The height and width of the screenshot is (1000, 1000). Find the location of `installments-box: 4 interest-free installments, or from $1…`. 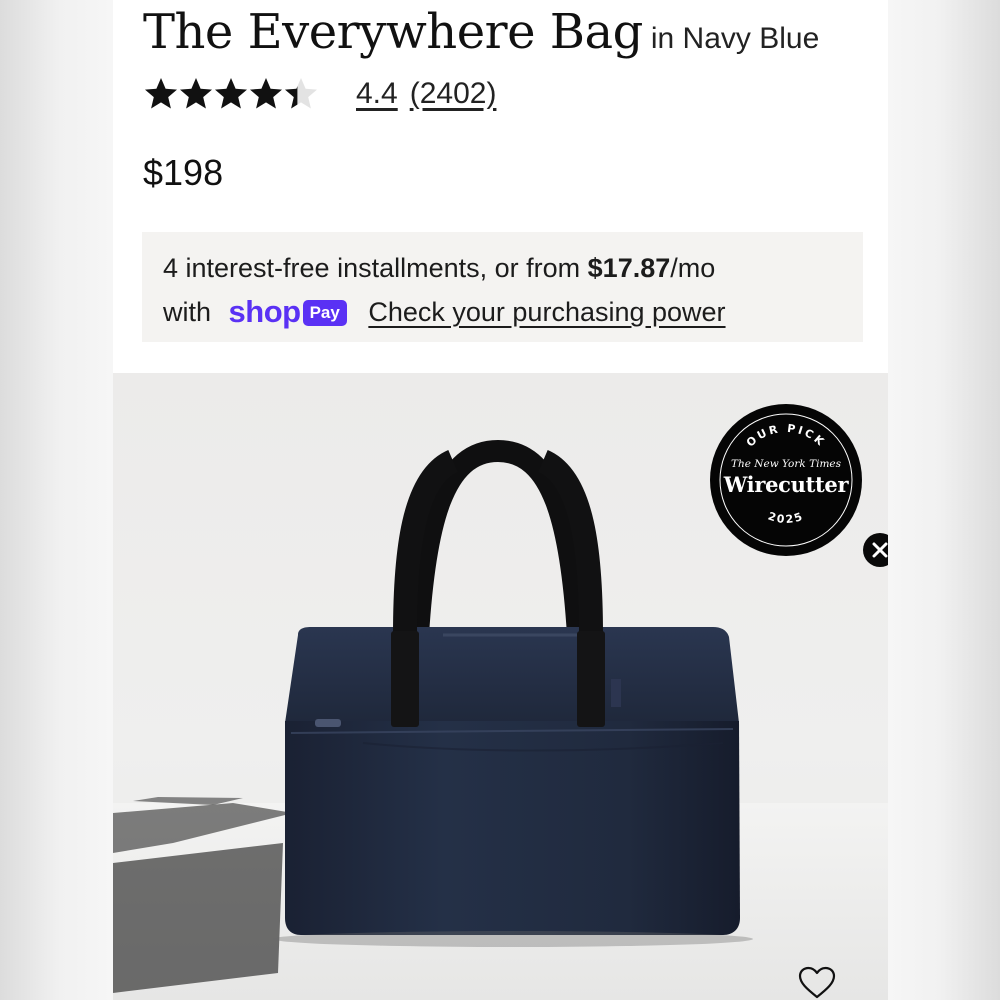

installments-box: 4 interest-free installments, or from $1… is located at coordinates (502, 287).